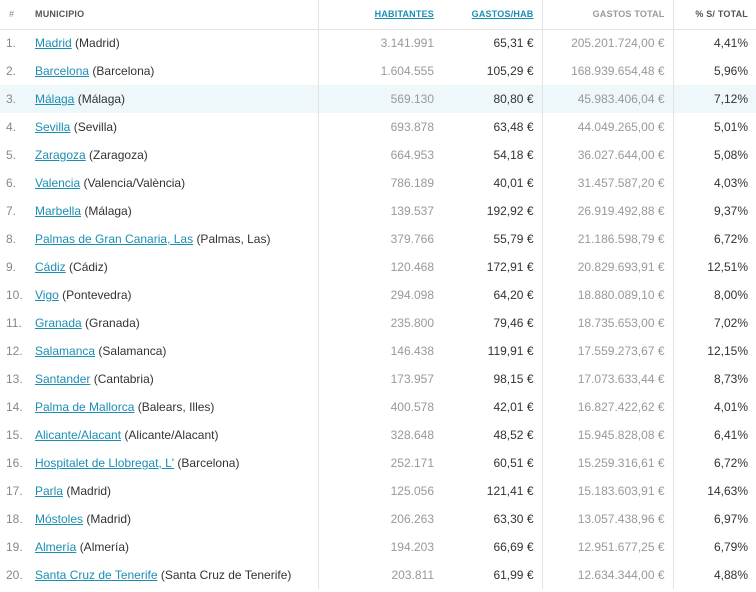 The image size is (756, 592). Describe the element at coordinates (730, 183) in the screenshot. I see `pct-total-cell: 4,03%` at that location.